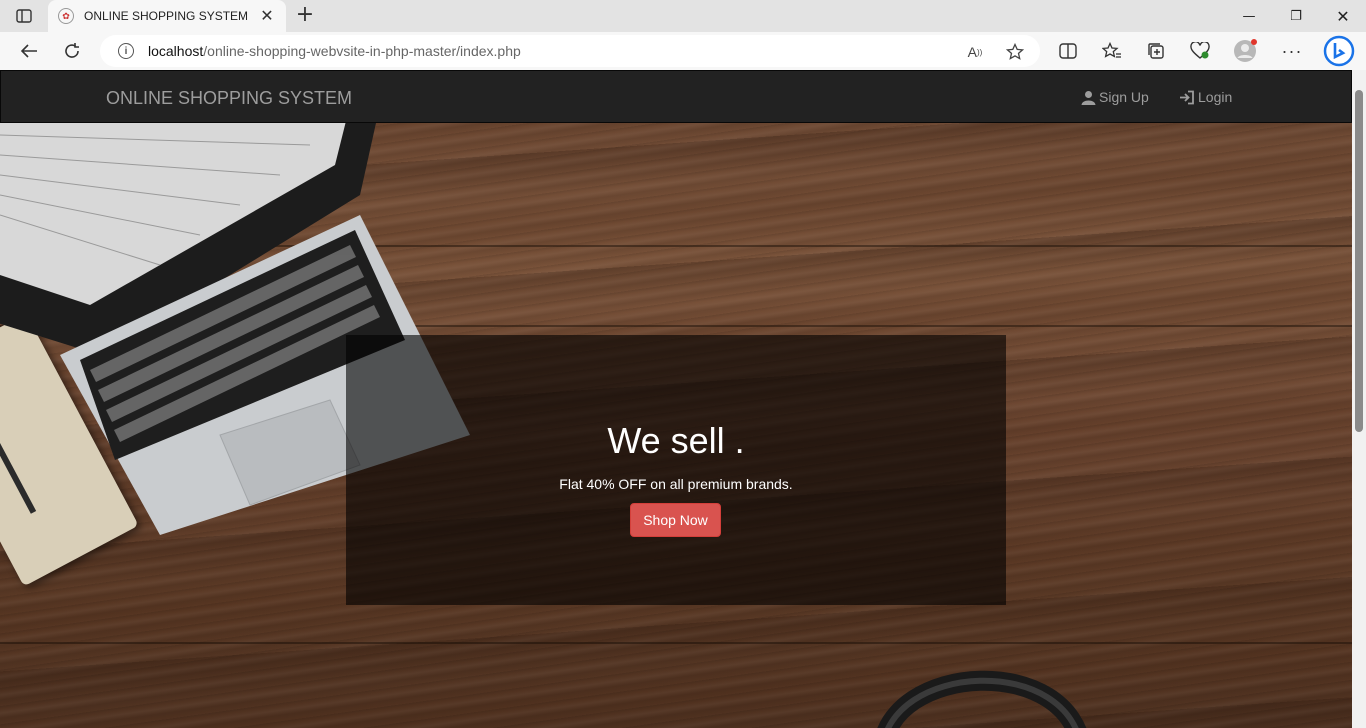  What do you see at coordinates (29, 51) in the screenshot?
I see `back-icon` at bounding box center [29, 51].